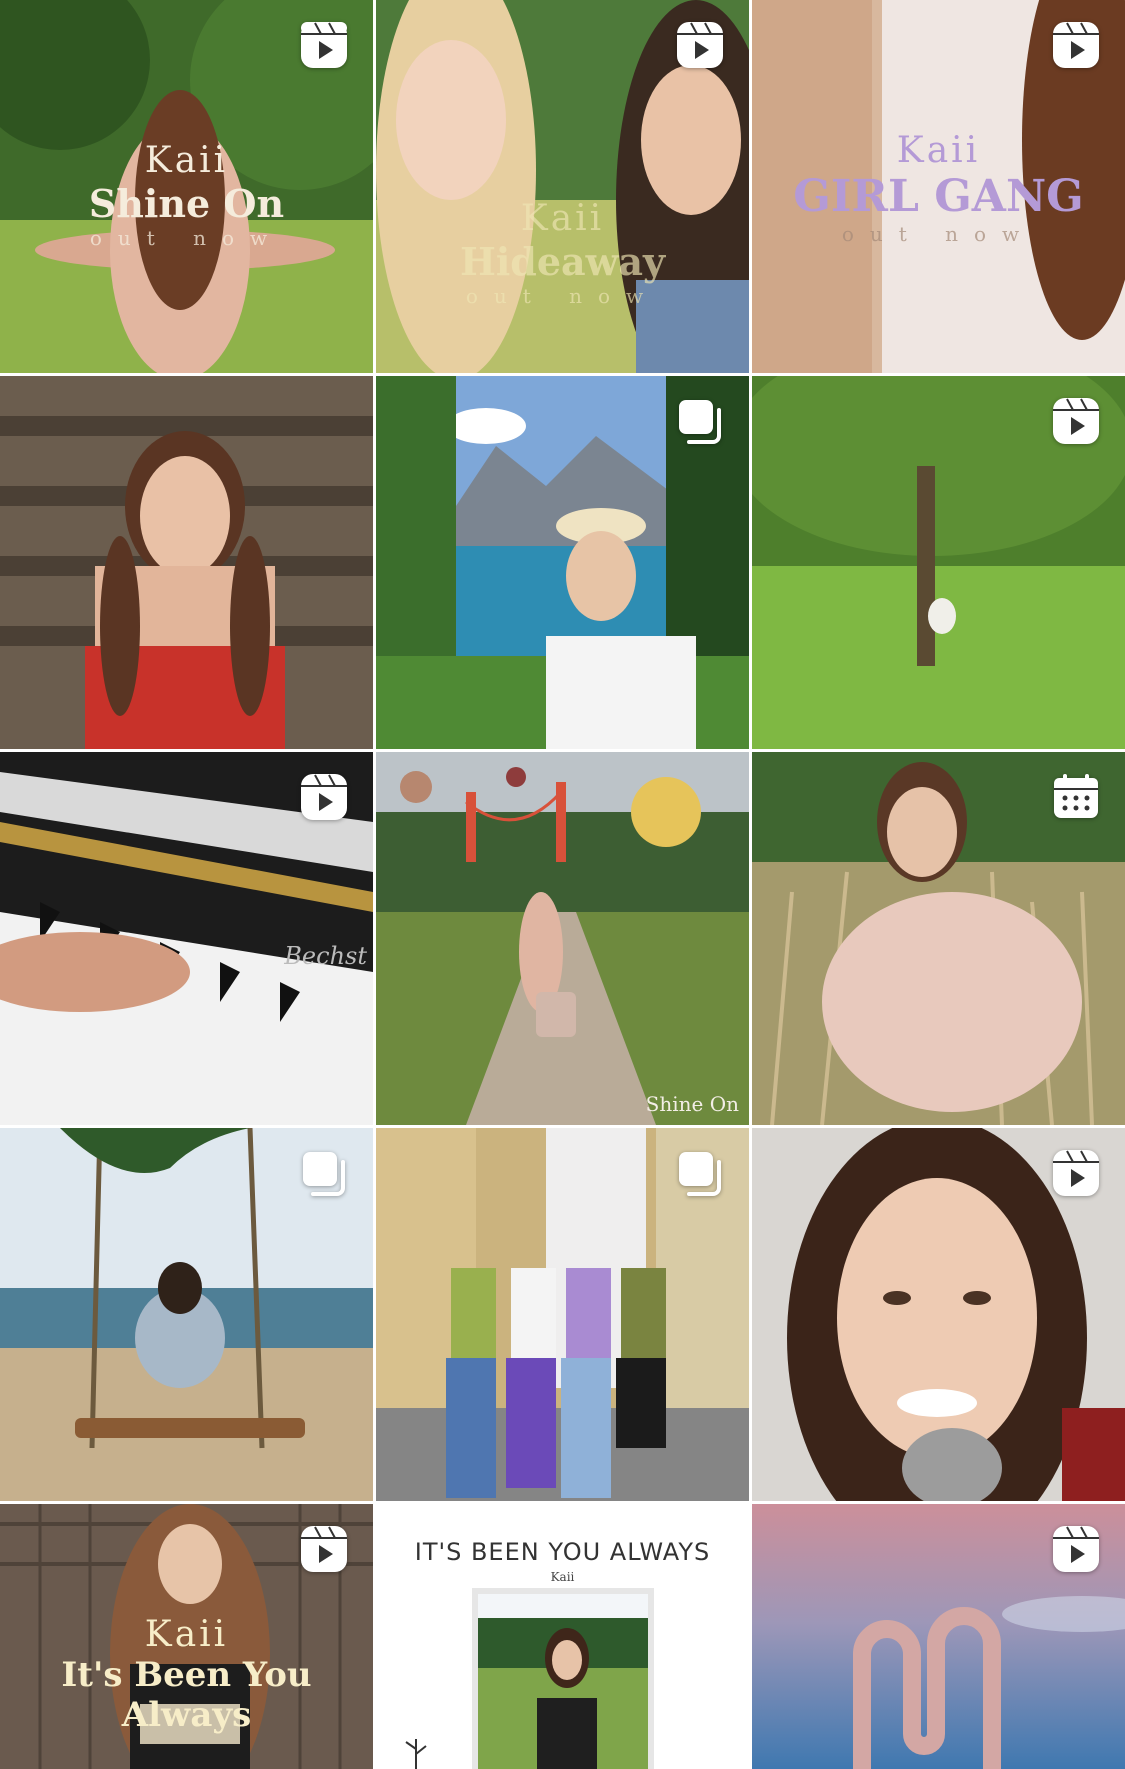 The width and height of the screenshot is (1125, 1769). What do you see at coordinates (563, 1678) in the screenshot?
I see `poster-photo` at bounding box center [563, 1678].